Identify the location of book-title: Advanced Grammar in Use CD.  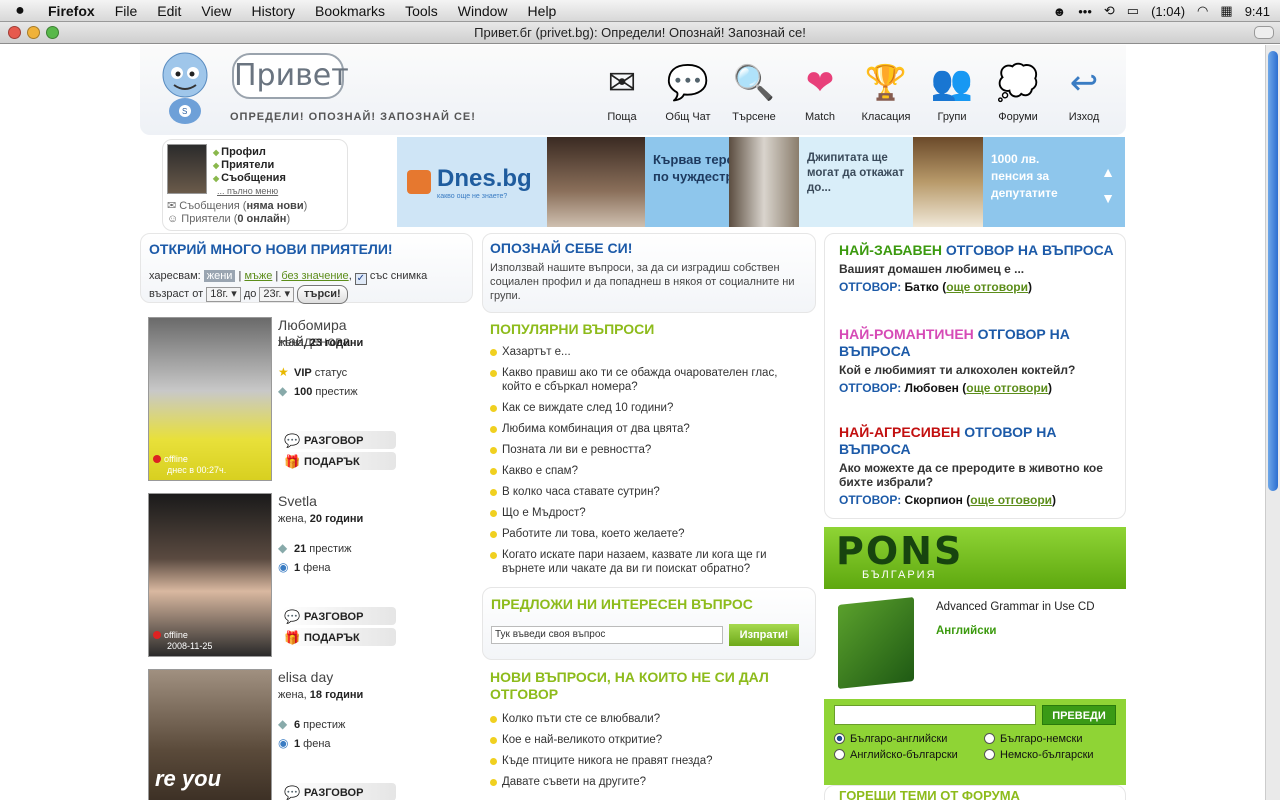
(1015, 607).